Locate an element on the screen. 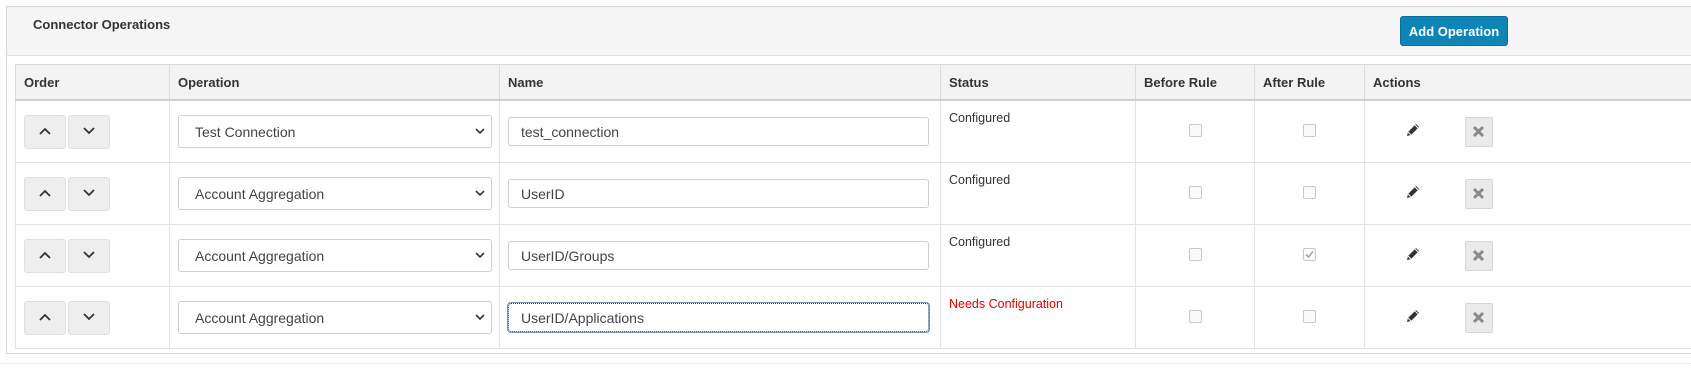  name-input: UserID is located at coordinates (718, 193).